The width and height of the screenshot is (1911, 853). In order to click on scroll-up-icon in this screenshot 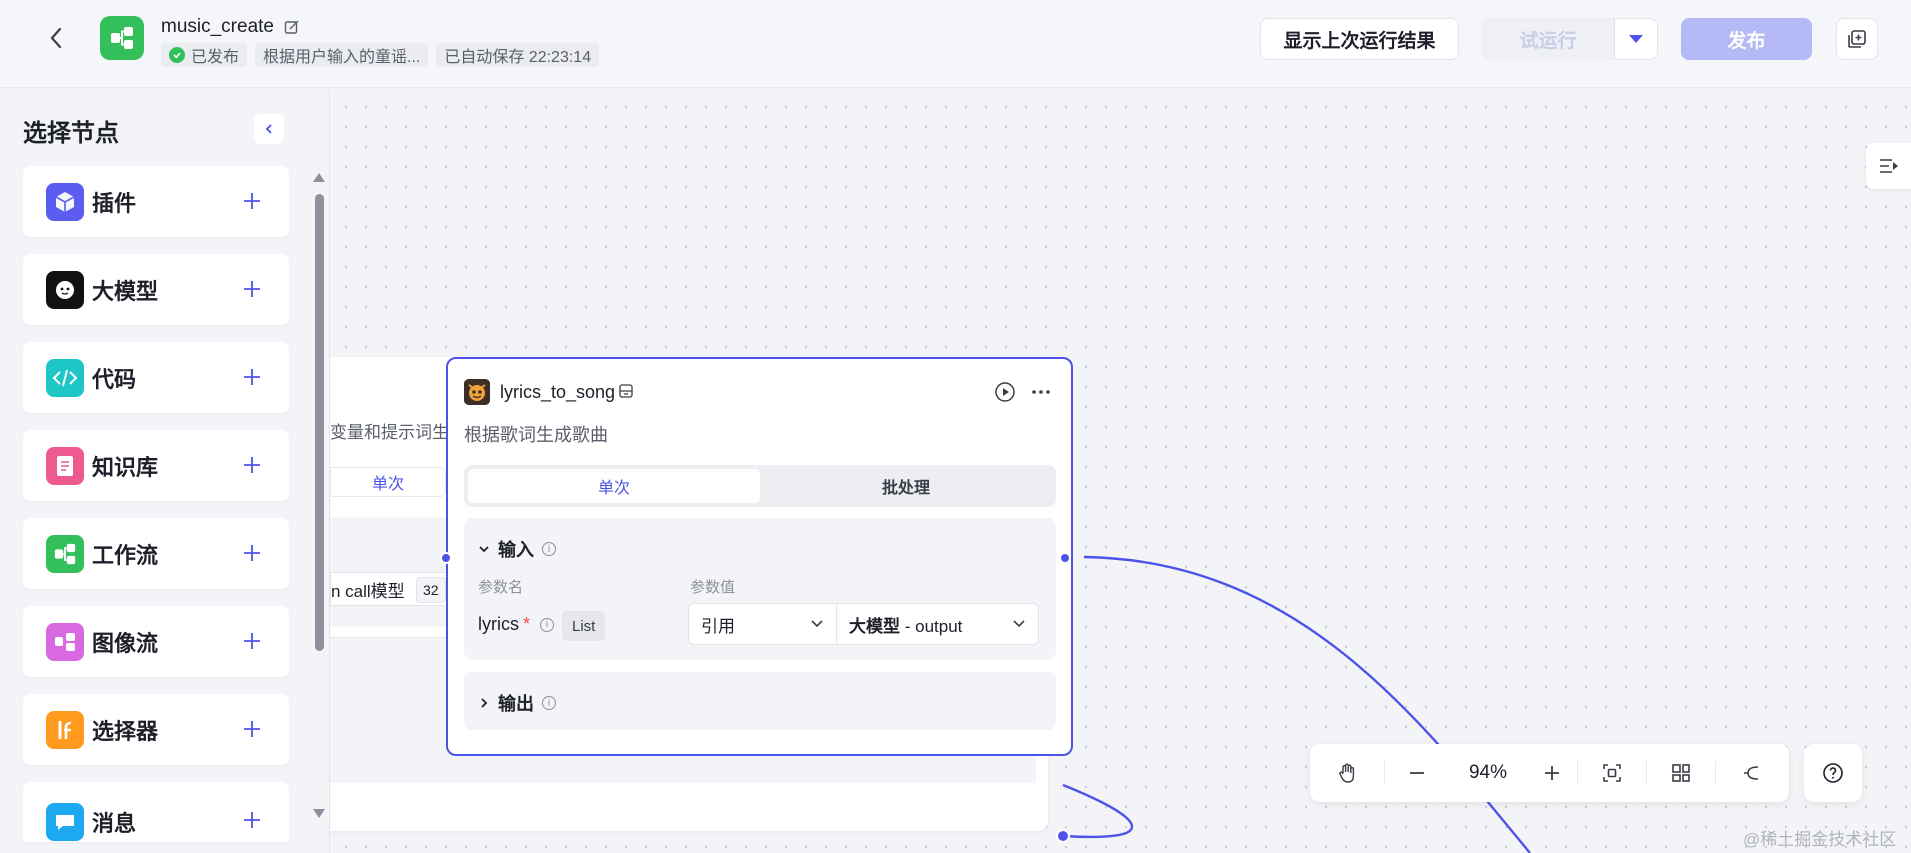, I will do `click(319, 177)`.